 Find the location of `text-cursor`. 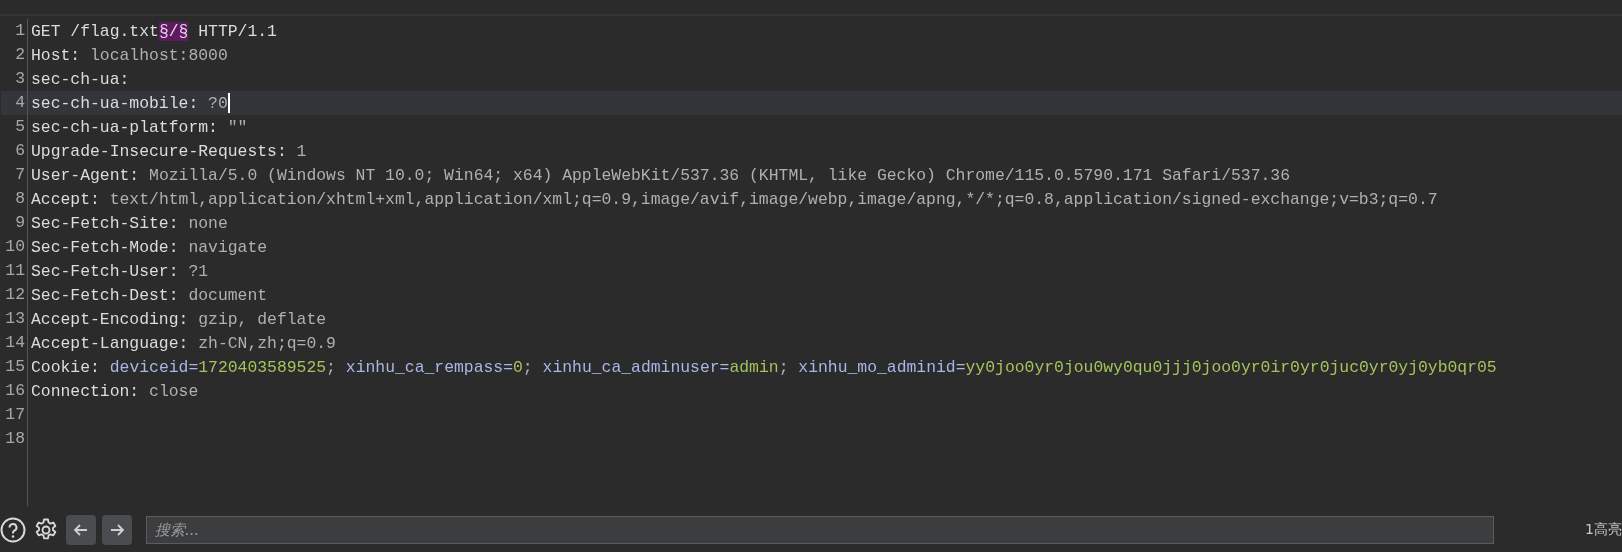

text-cursor is located at coordinates (228, 103).